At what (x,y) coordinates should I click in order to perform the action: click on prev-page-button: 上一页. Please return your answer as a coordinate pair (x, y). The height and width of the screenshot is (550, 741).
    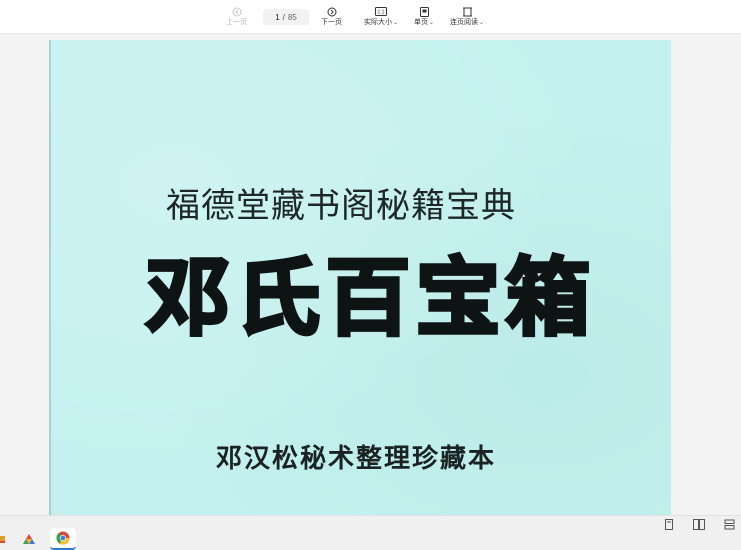
    Looking at the image, I should click on (236, 18).